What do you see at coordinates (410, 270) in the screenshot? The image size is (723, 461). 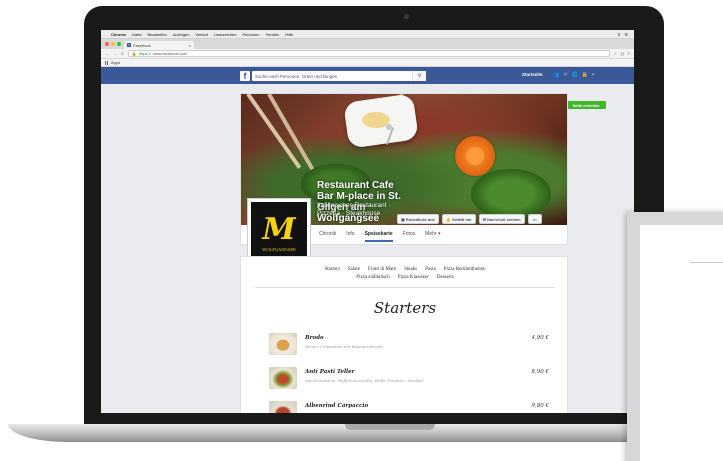 I see `menu-category: Steaks` at bounding box center [410, 270].